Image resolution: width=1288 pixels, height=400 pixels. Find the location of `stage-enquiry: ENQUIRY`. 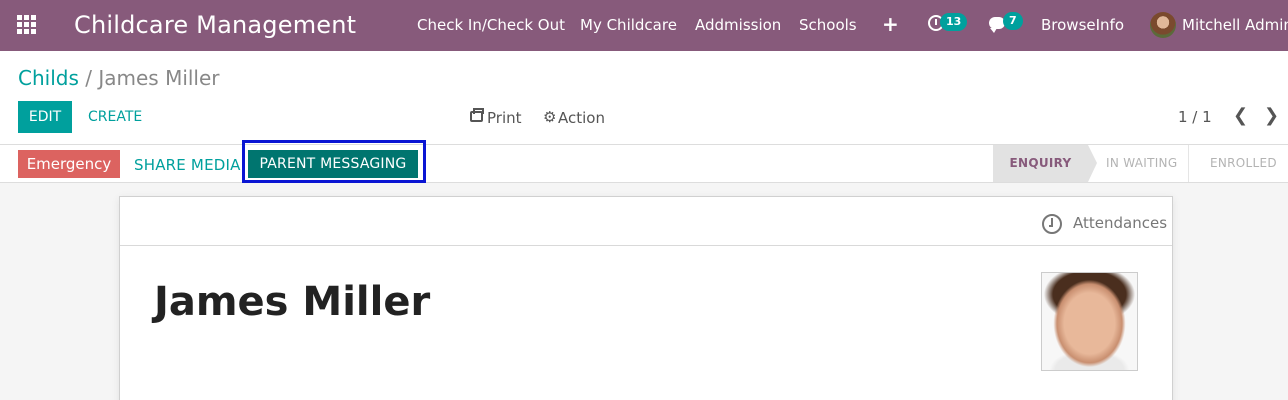

stage-enquiry: ENQUIRY is located at coordinates (1040, 163).